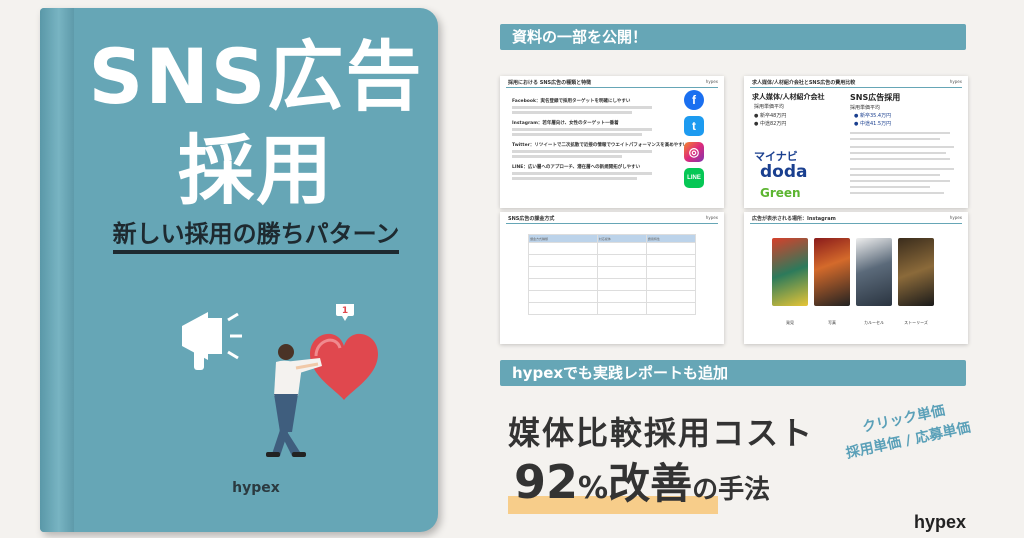 The height and width of the screenshot is (538, 1024). I want to click on book-spine, so click(57, 270).